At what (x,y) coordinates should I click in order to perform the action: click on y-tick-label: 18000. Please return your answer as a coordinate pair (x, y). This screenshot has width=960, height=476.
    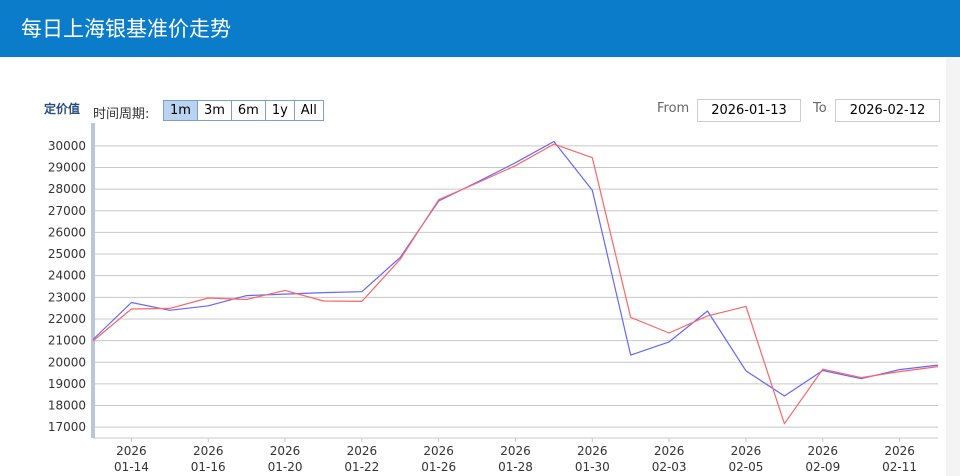
    Looking at the image, I should click on (67, 406).